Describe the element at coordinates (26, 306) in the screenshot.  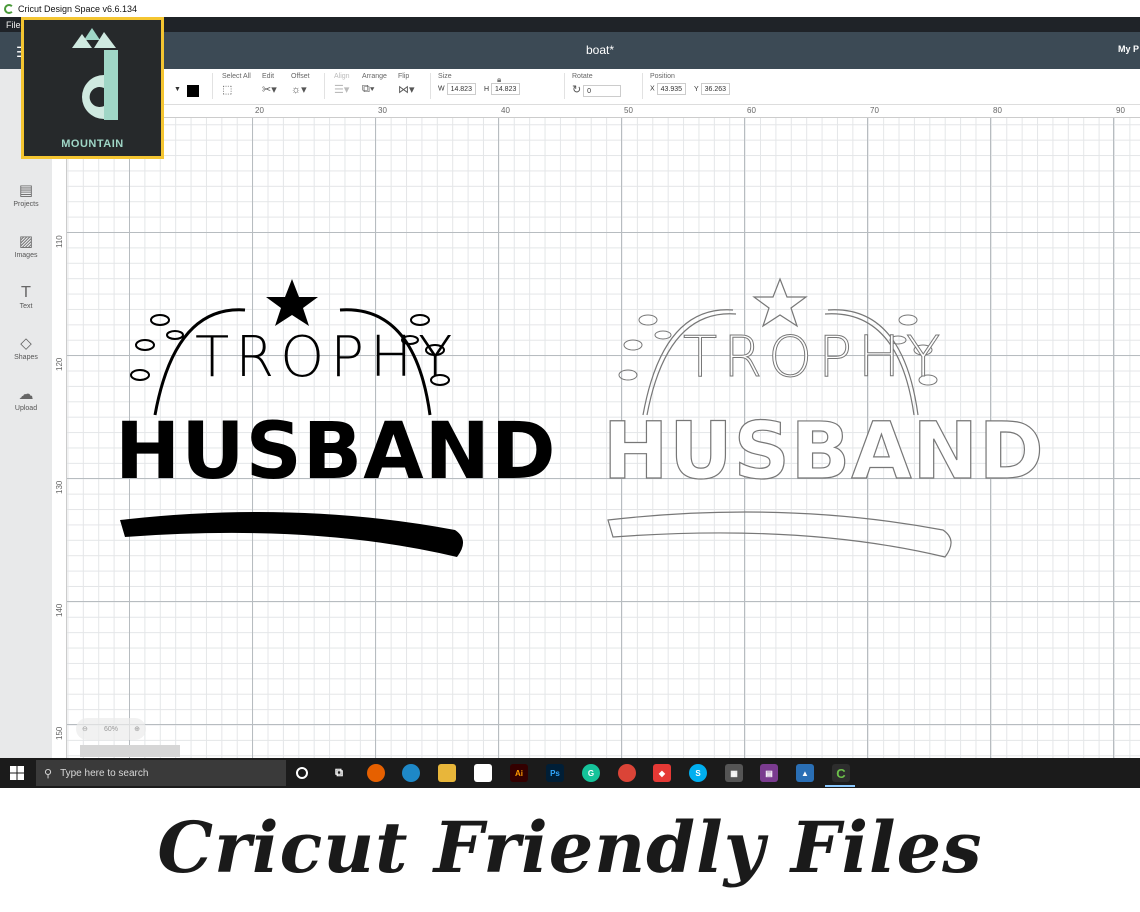
I see `sidebar-item-label: Text` at that location.